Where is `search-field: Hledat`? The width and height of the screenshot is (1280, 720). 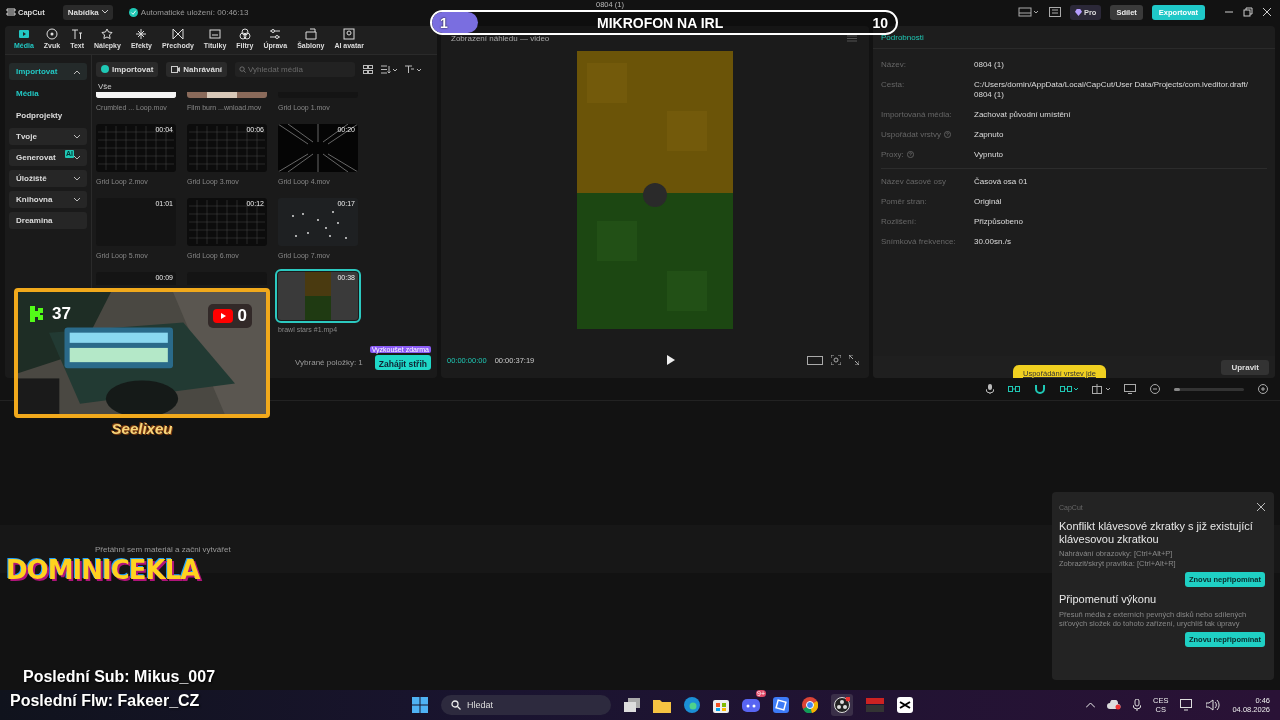 search-field: Hledat is located at coordinates (526, 705).